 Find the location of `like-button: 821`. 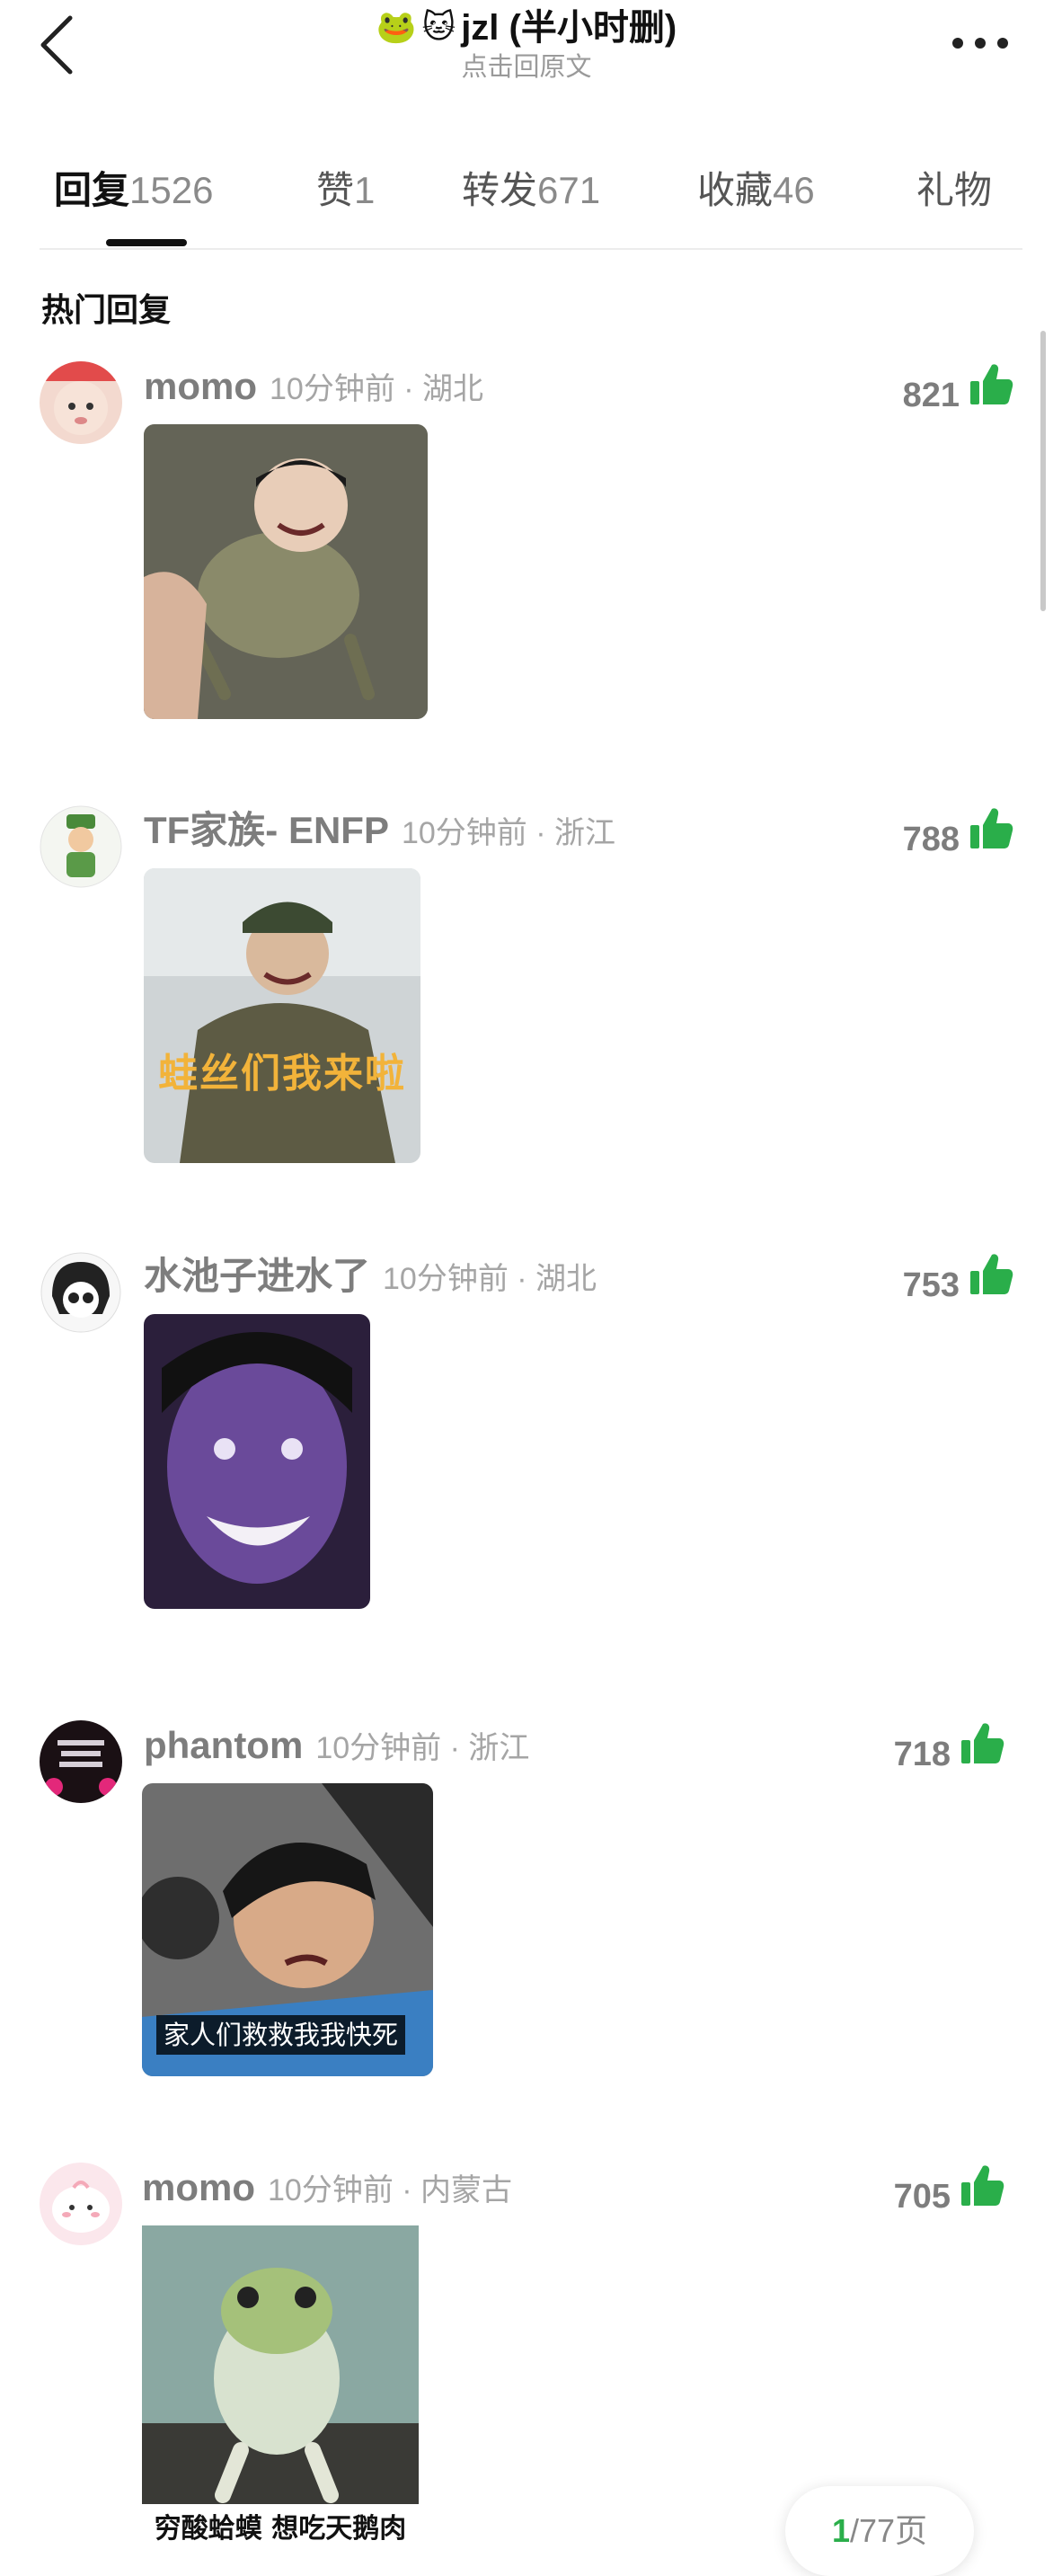

like-button: 821 is located at coordinates (958, 395).